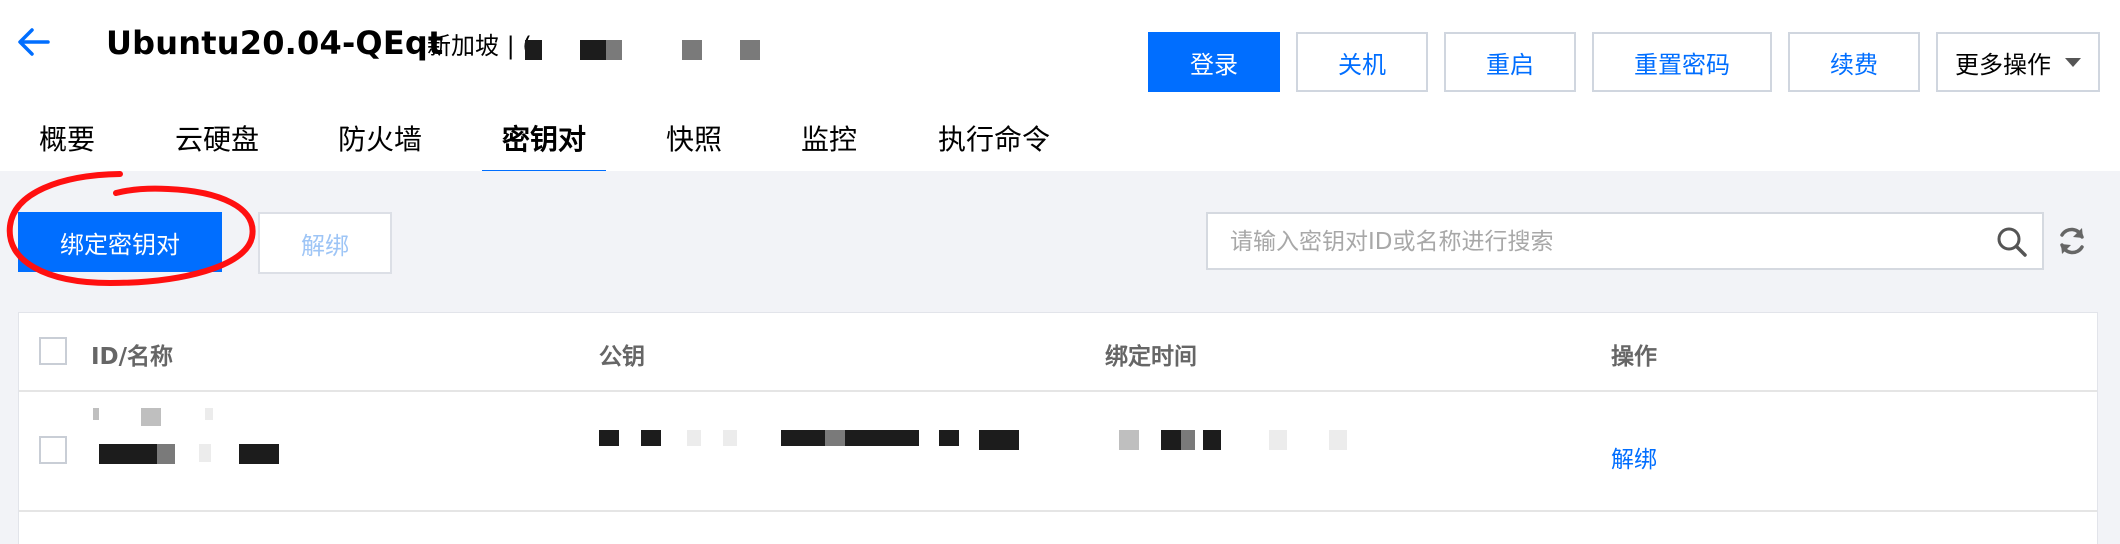  I want to click on tab-snapshot: 快照, so click(694, 145).